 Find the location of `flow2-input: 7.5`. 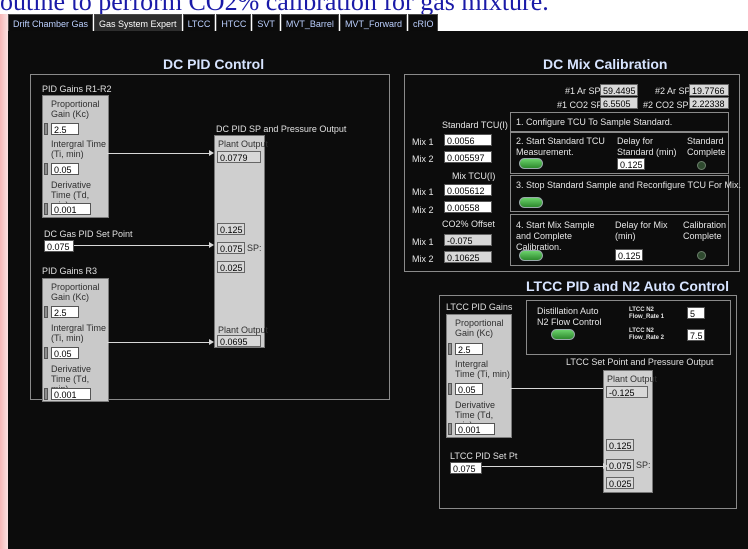

flow2-input: 7.5 is located at coordinates (696, 335).